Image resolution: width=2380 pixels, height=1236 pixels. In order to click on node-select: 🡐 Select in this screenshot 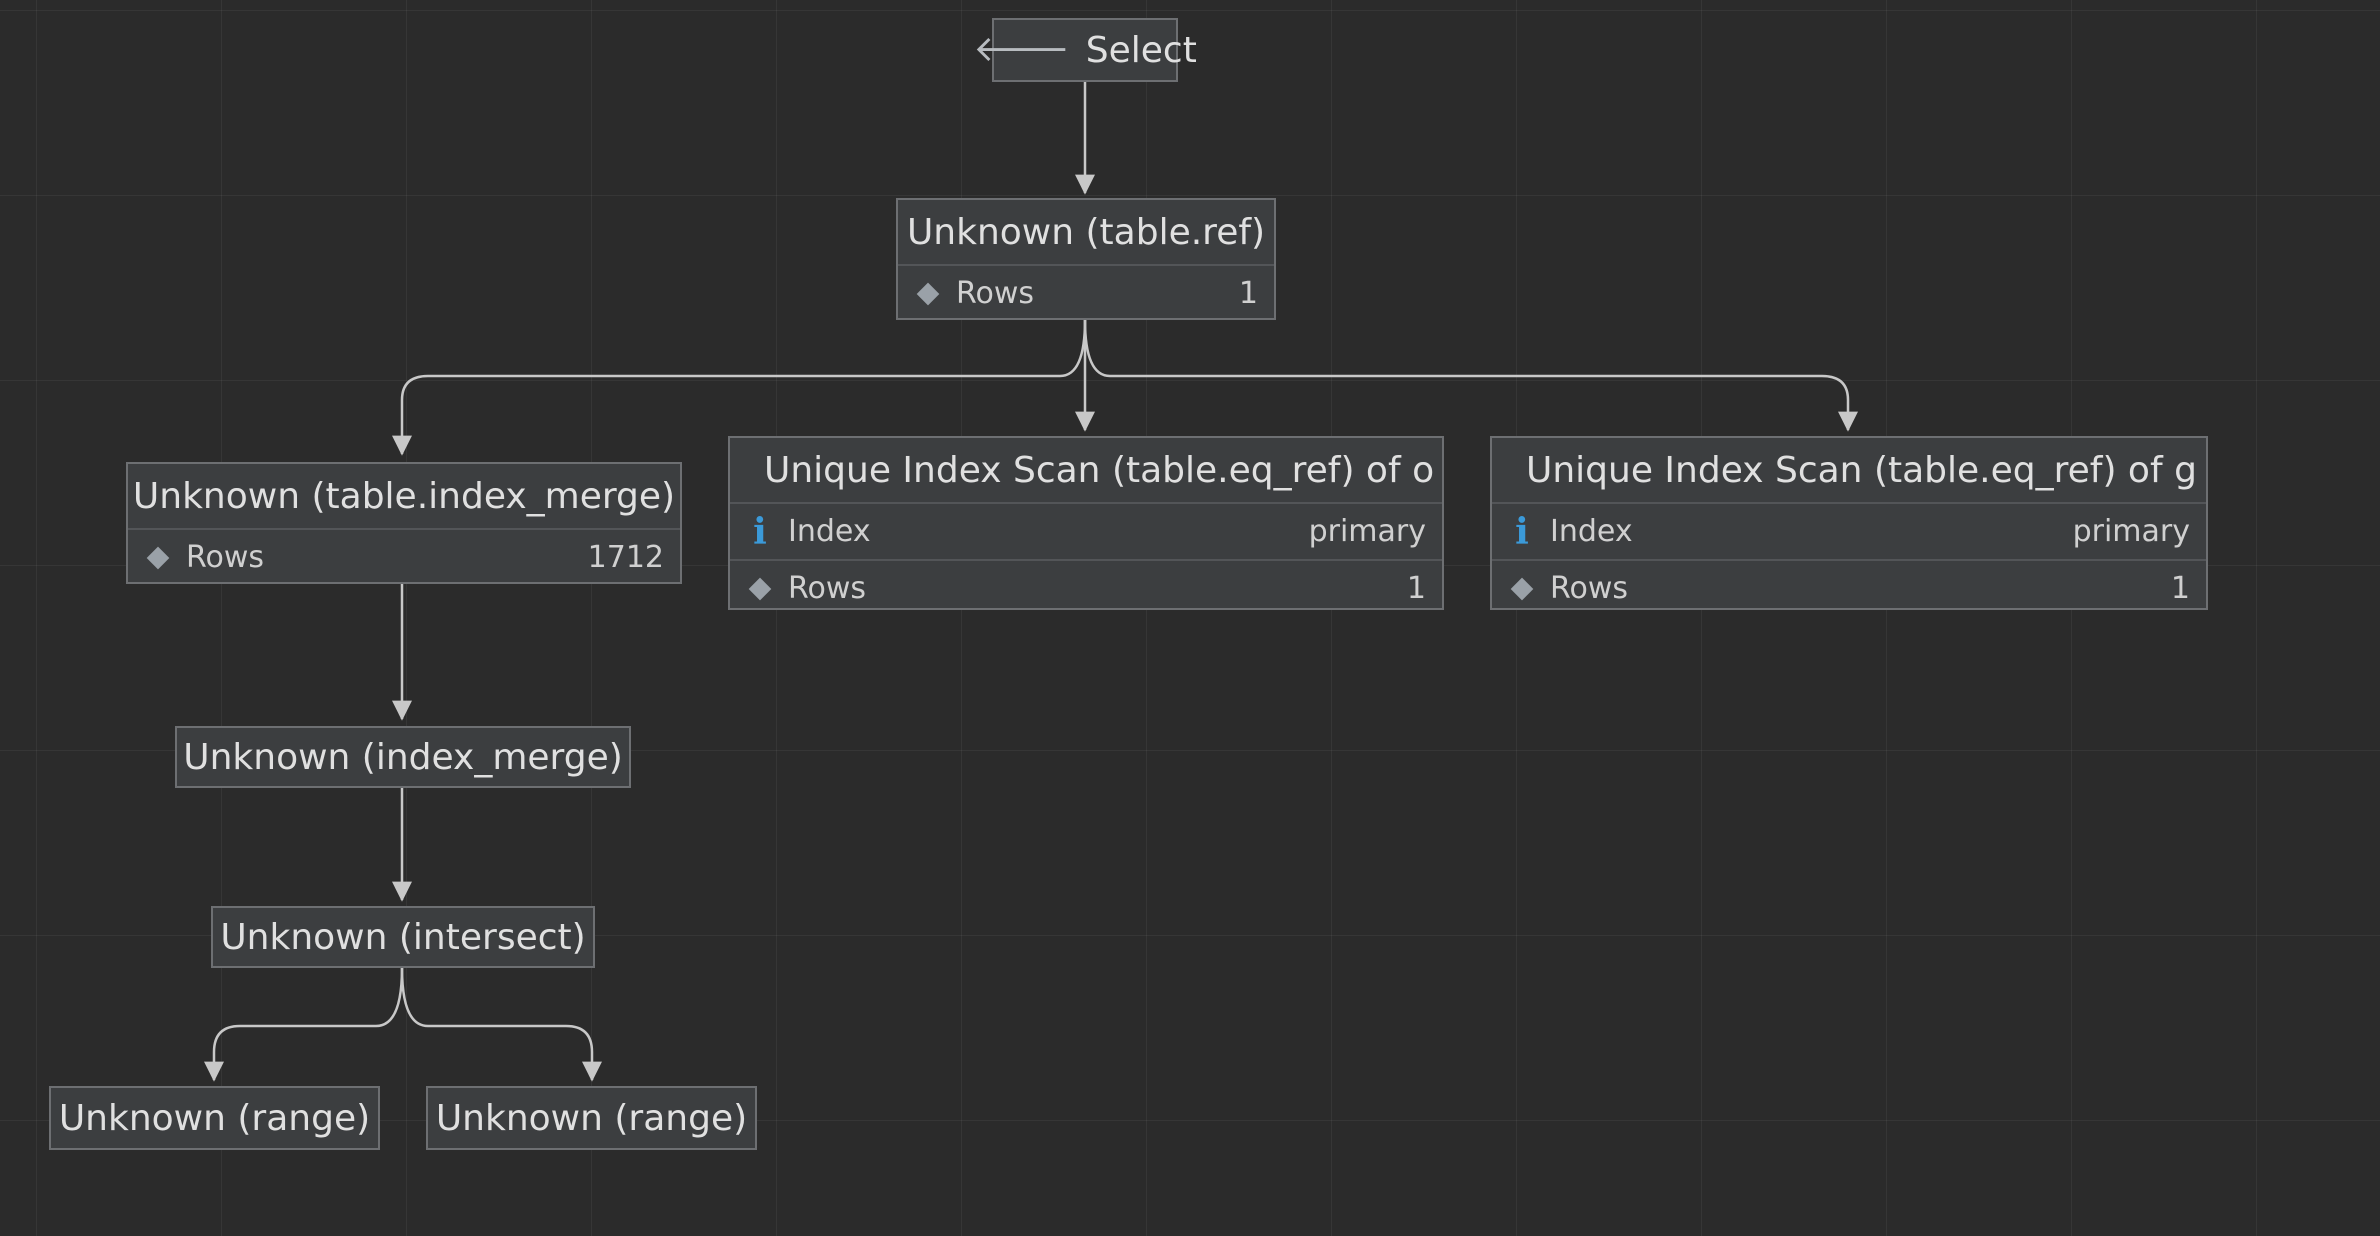, I will do `click(1085, 50)`.